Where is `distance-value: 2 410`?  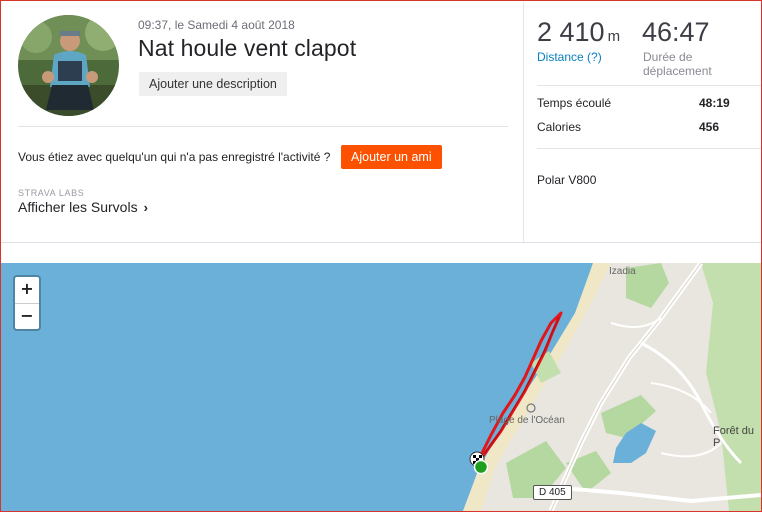 distance-value: 2 410 is located at coordinates (571, 32).